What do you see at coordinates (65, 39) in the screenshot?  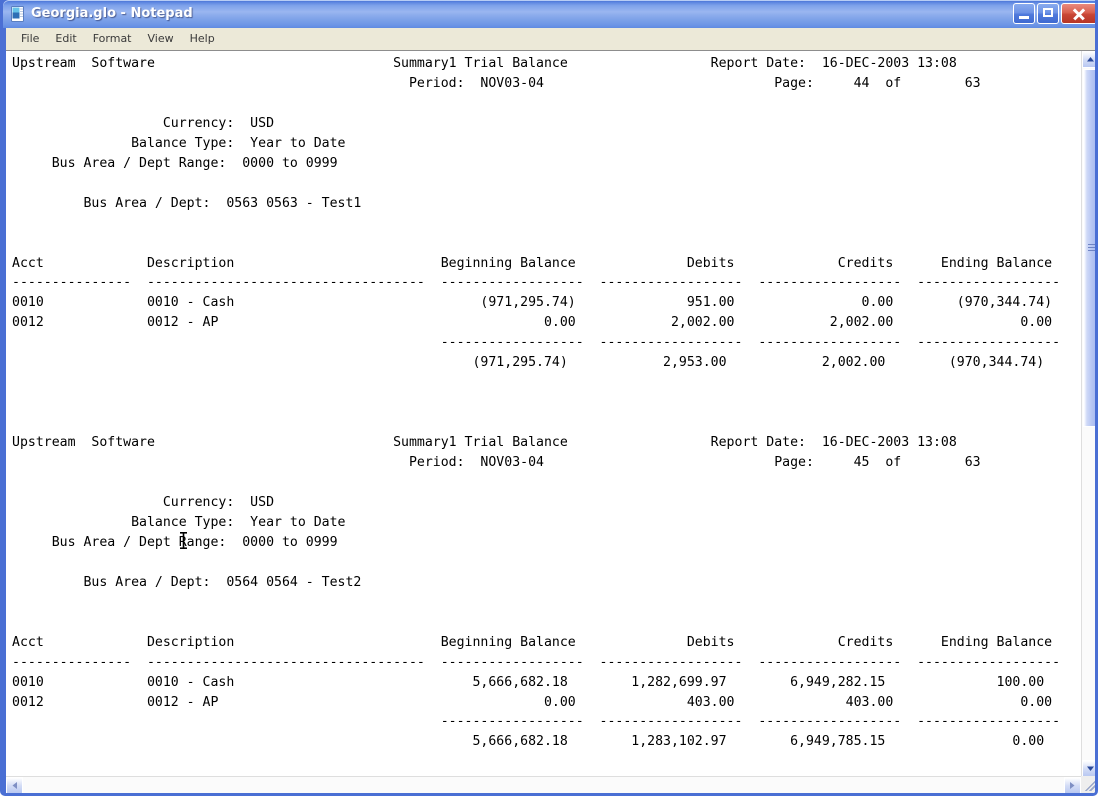 I see `menu-item-edit: Edit` at bounding box center [65, 39].